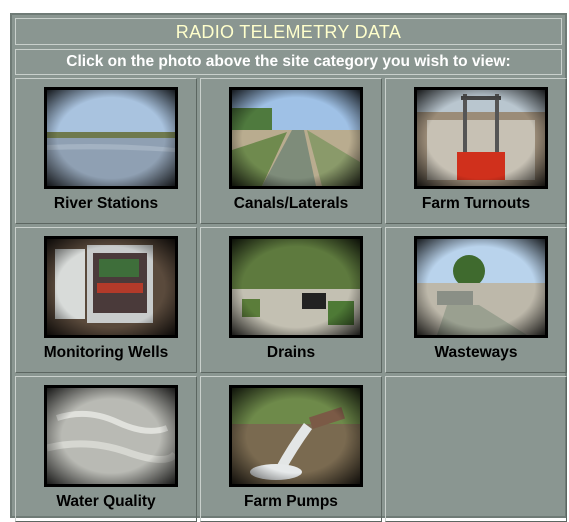 The image size is (569, 522). I want to click on category-river-stations: River Stations, so click(106, 151).